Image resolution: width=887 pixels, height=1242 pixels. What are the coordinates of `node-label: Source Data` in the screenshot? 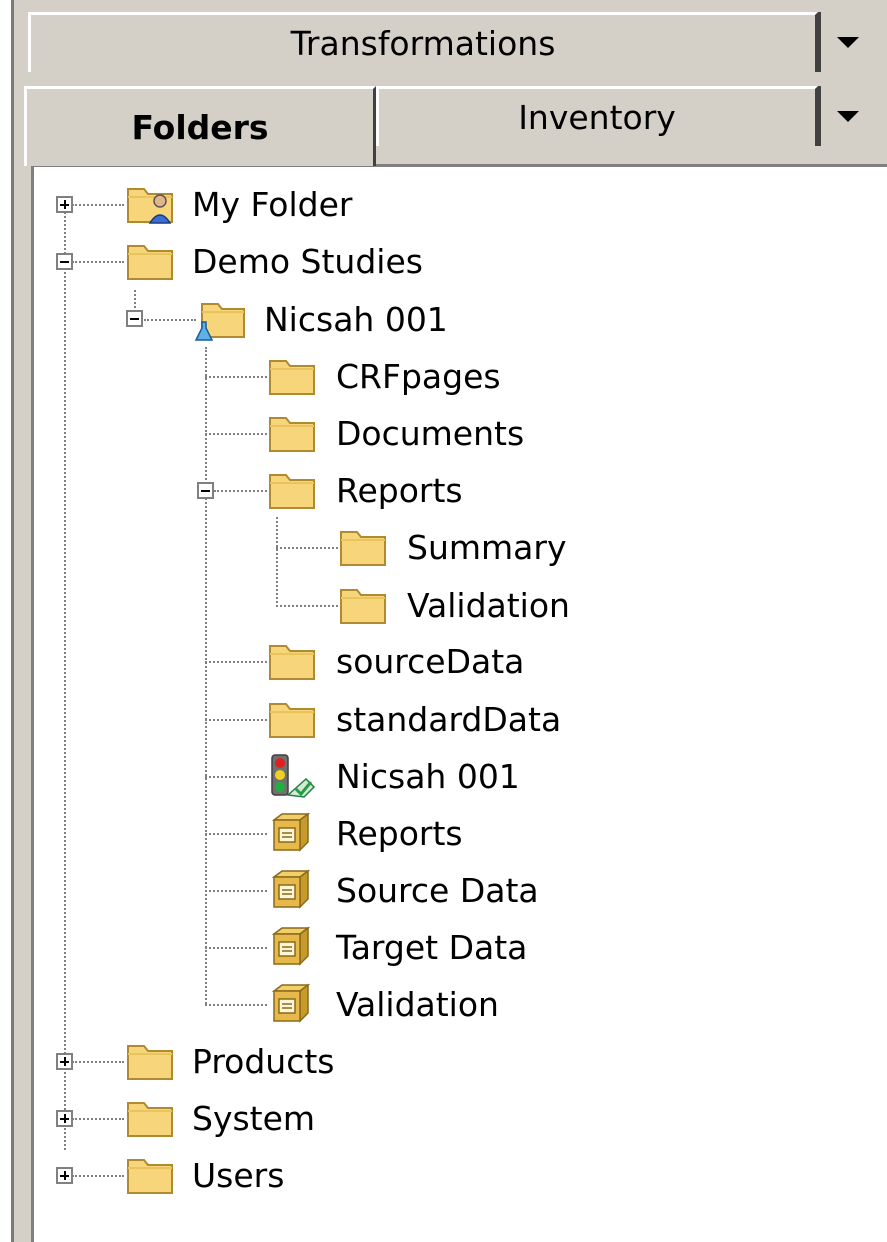 It's located at (437, 890).